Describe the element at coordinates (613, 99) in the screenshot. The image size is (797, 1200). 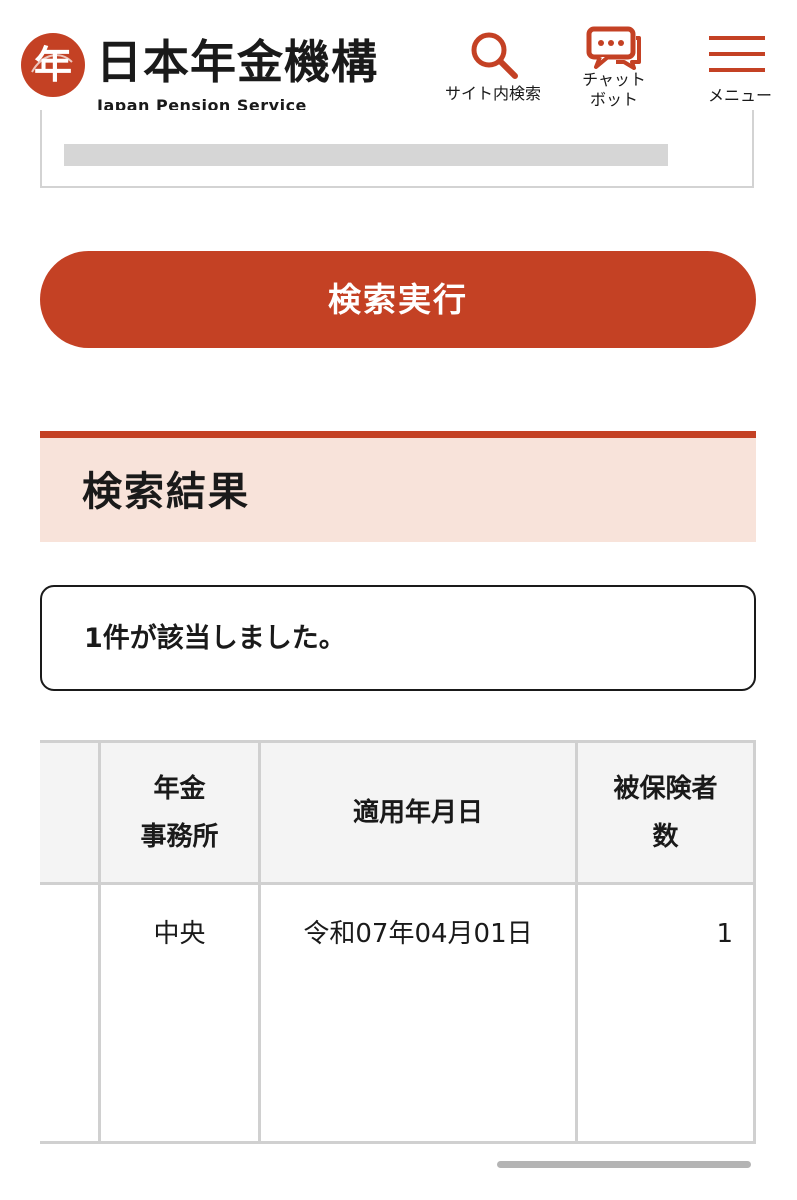
I see `chatbot-label-line2: ボット` at that location.